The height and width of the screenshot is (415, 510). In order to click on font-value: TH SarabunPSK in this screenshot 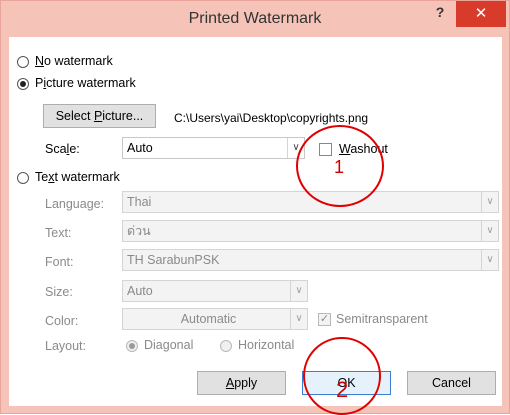, I will do `click(173, 260)`.